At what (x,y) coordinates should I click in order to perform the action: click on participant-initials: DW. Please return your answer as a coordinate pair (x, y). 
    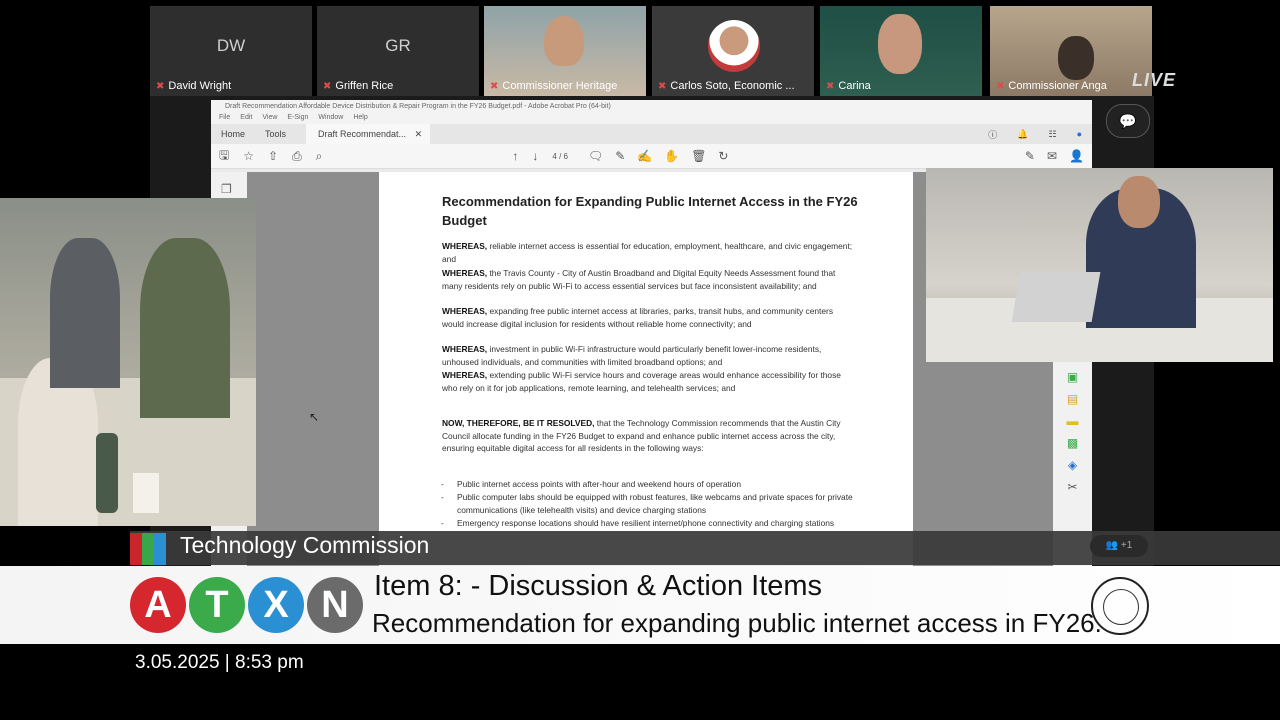
    Looking at the image, I should click on (231, 45).